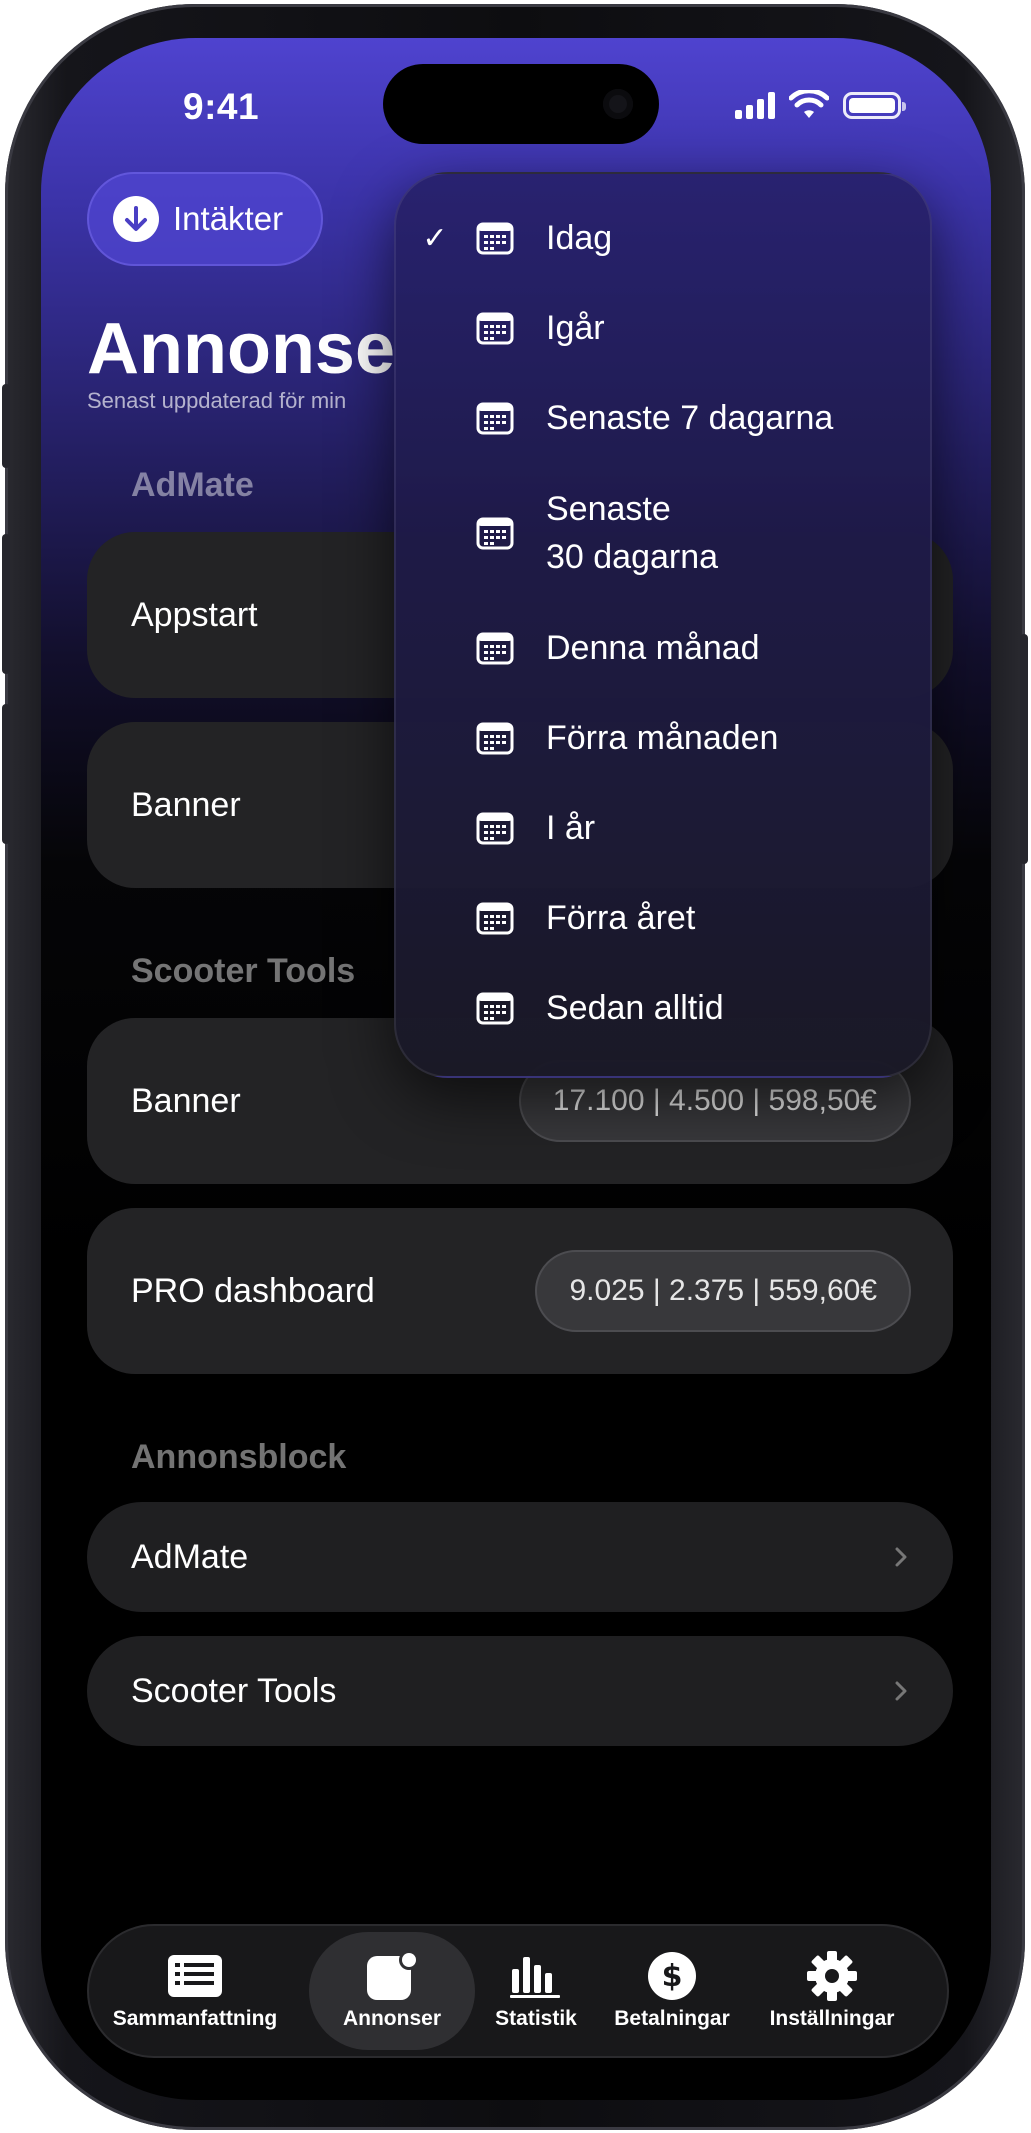 This screenshot has width=1031, height=2133. I want to click on menu-item-denna-manad: Denna månad, so click(663, 648).